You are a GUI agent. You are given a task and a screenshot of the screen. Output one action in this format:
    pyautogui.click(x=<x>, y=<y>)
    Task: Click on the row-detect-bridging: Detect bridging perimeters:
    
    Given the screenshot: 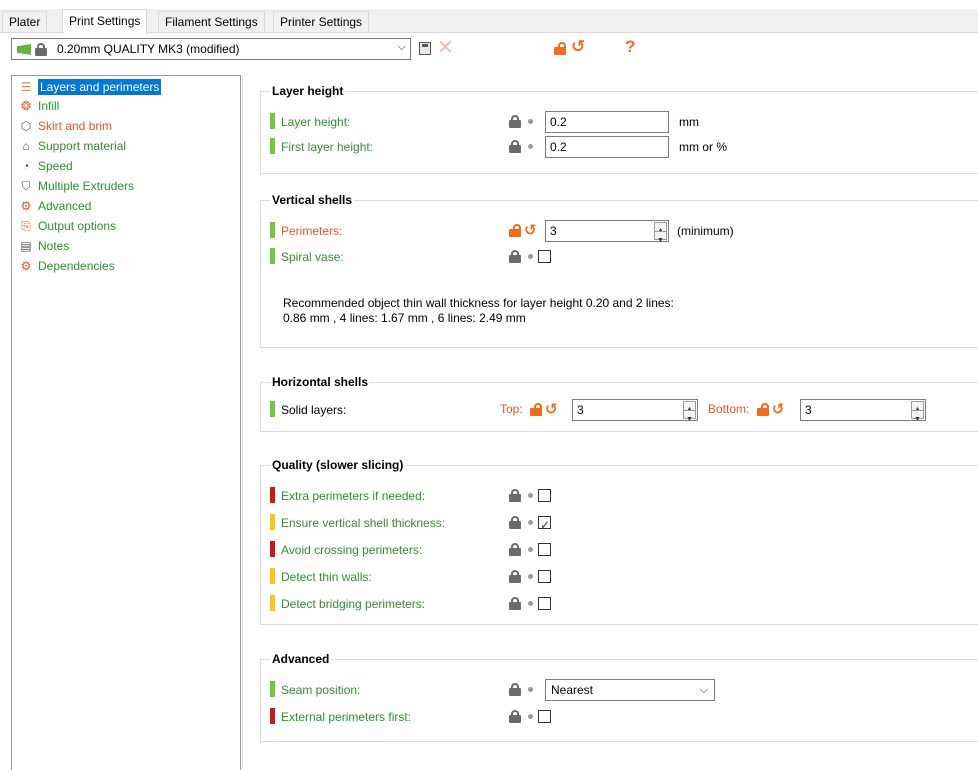 What is the action you would take?
    pyautogui.click(x=624, y=603)
    